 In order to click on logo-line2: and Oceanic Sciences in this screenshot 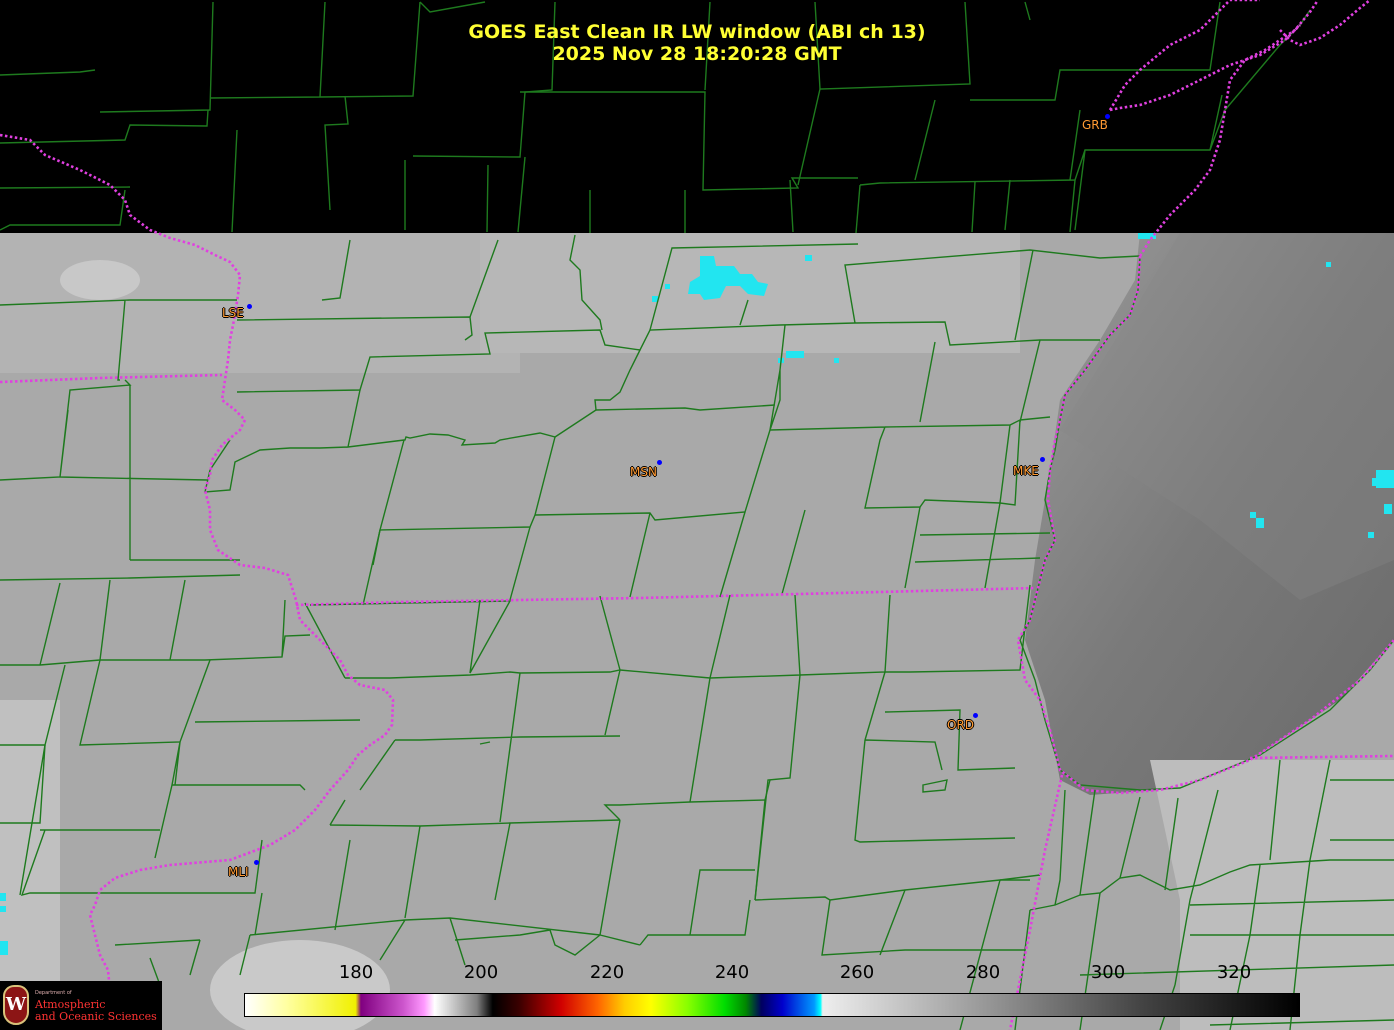, I will do `click(96, 1016)`.